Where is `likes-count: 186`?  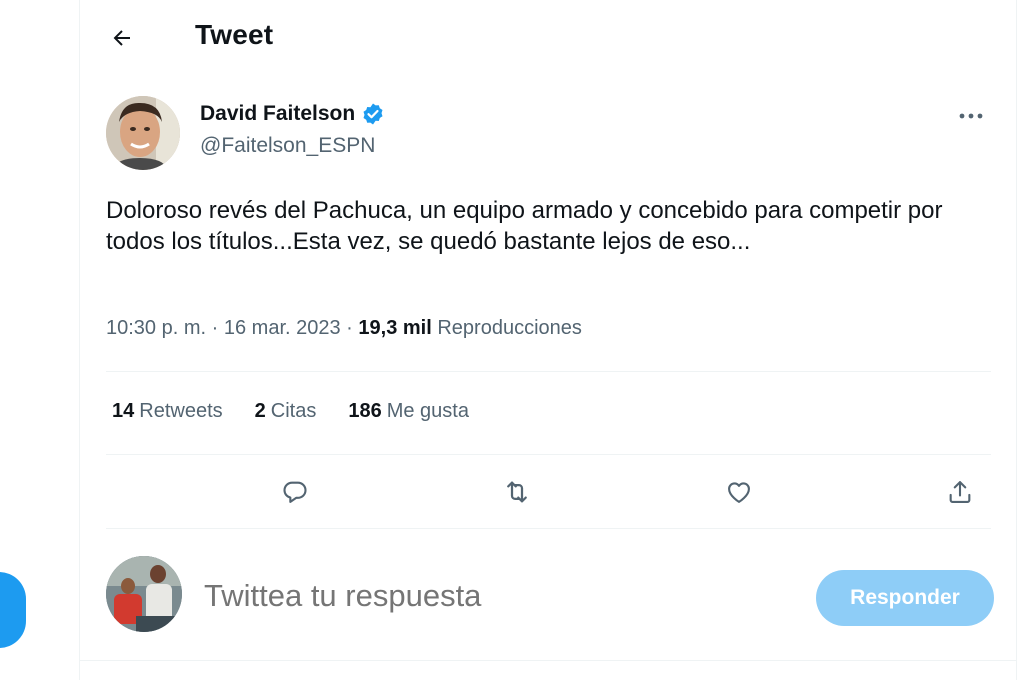 likes-count: 186 is located at coordinates (365, 411).